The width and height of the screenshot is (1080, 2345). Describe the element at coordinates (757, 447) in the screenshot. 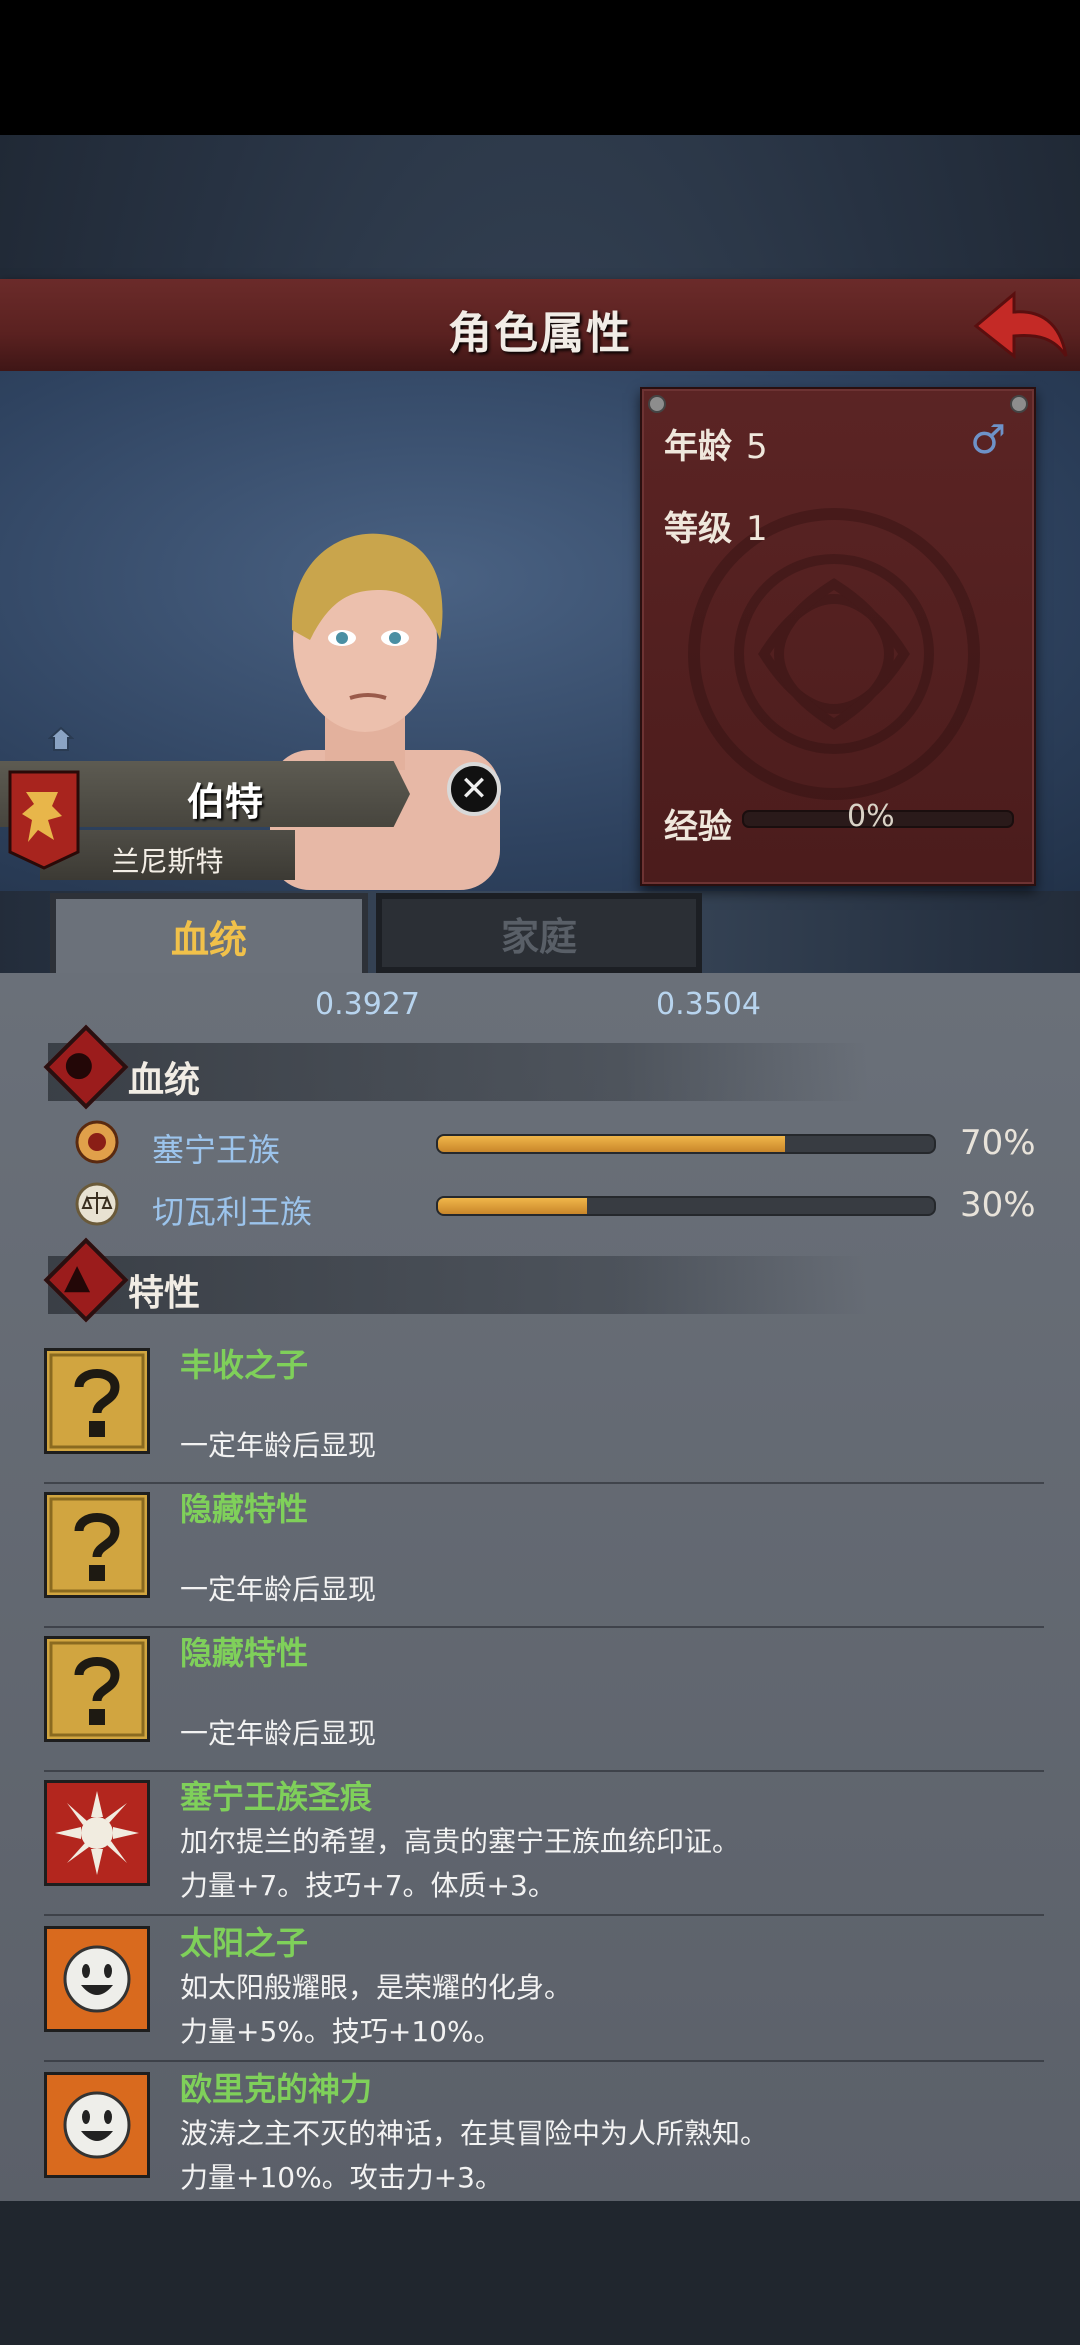

I see `age-value: 5` at that location.